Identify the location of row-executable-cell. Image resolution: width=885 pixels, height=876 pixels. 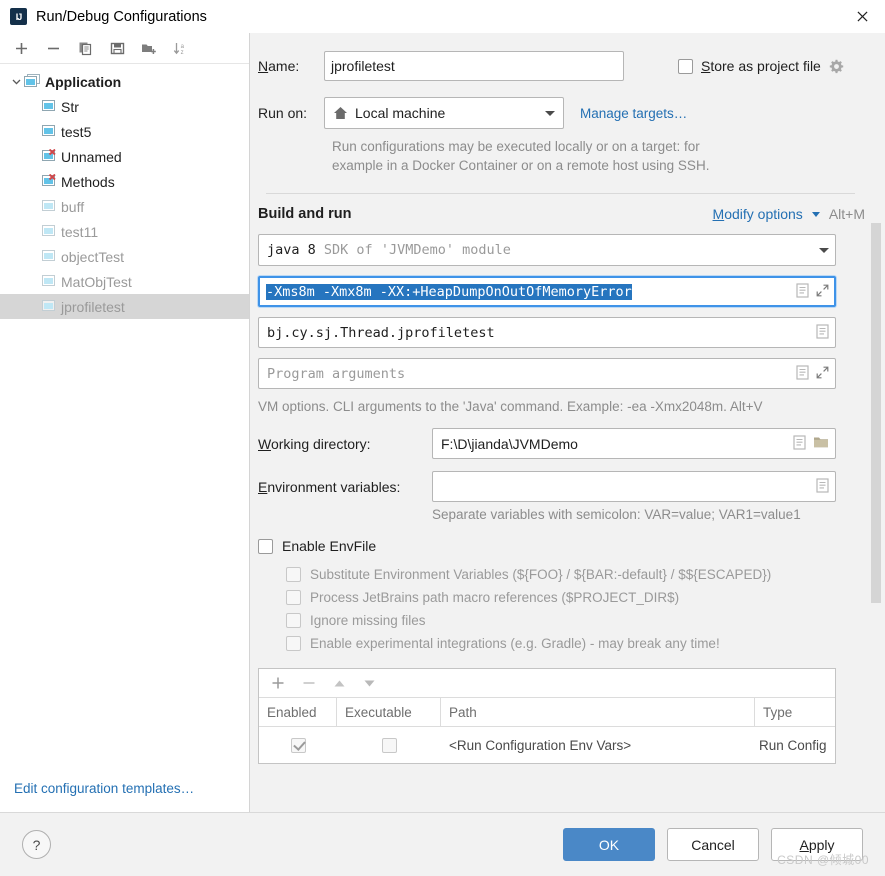
(389, 745).